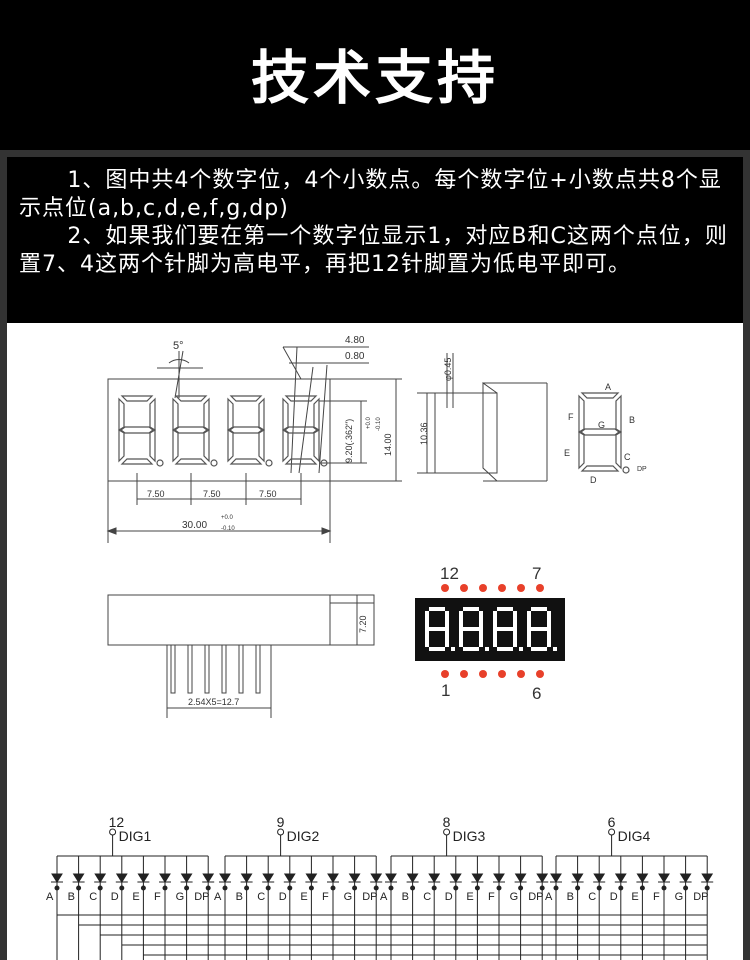 The height and width of the screenshot is (960, 750). Describe the element at coordinates (514, 897) in the screenshot. I see `schematic-seg-3-g: G` at that location.